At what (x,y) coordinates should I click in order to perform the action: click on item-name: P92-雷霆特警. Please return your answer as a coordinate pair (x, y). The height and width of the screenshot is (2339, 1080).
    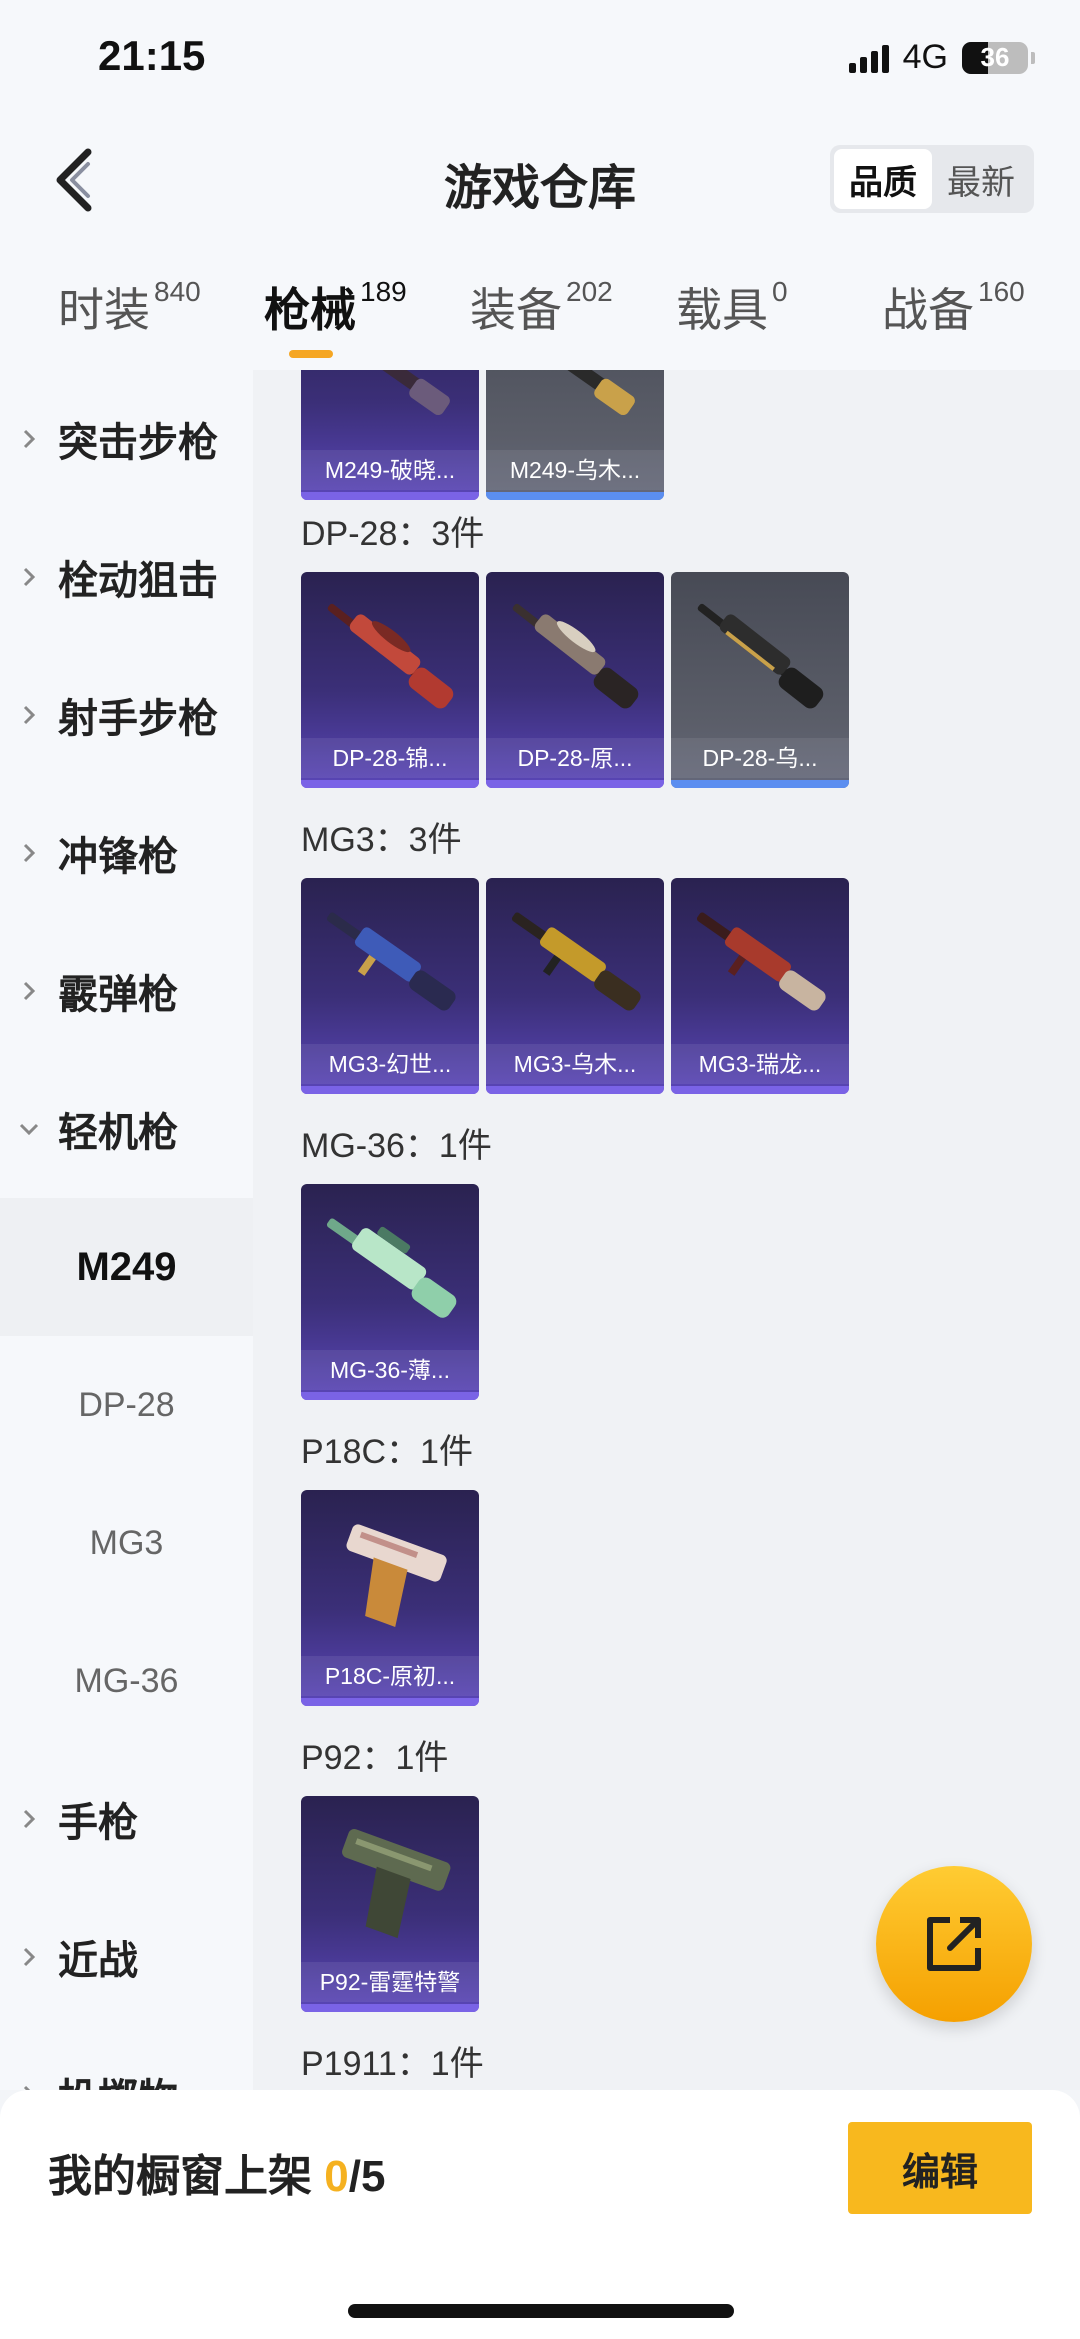
    Looking at the image, I should click on (390, 1982).